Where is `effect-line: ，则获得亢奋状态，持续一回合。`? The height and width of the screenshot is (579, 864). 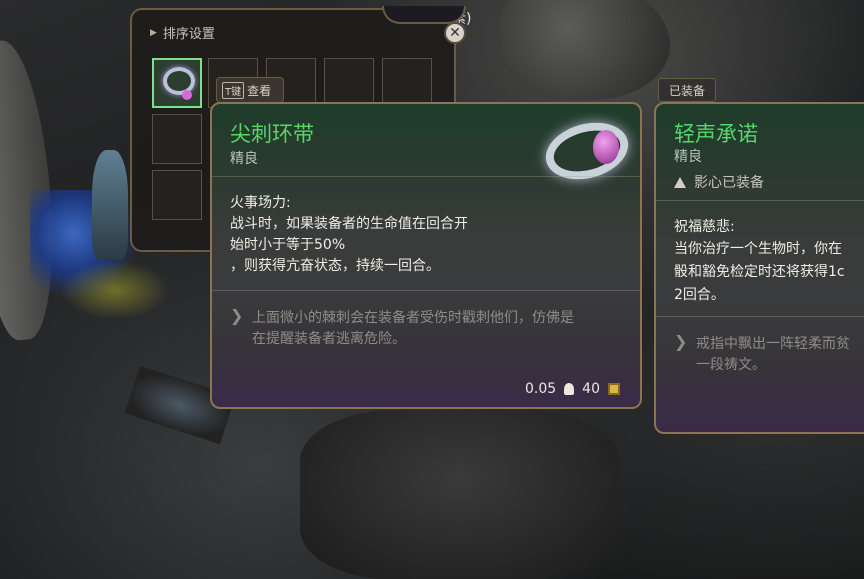
effect-line: ，则获得亢奋状态，持续一回合。 is located at coordinates (335, 266).